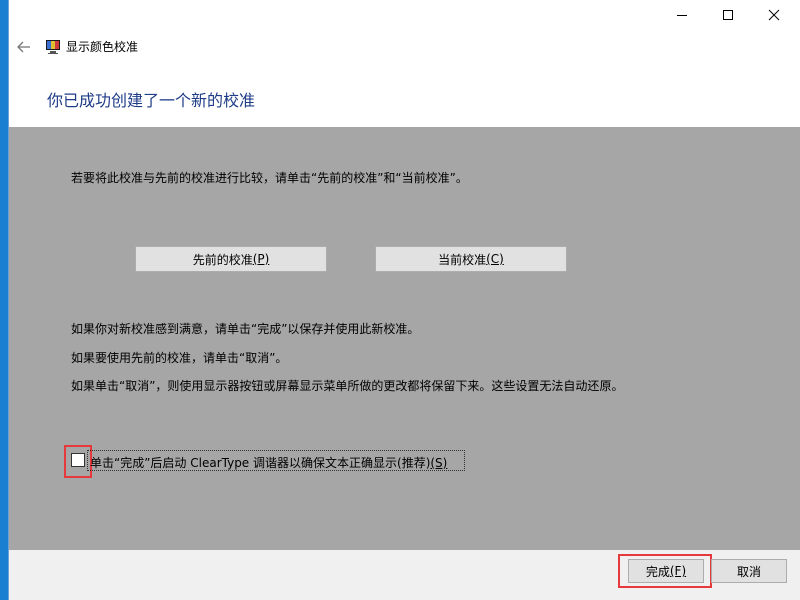  I want to click on maximize-icon, so click(728, 15).